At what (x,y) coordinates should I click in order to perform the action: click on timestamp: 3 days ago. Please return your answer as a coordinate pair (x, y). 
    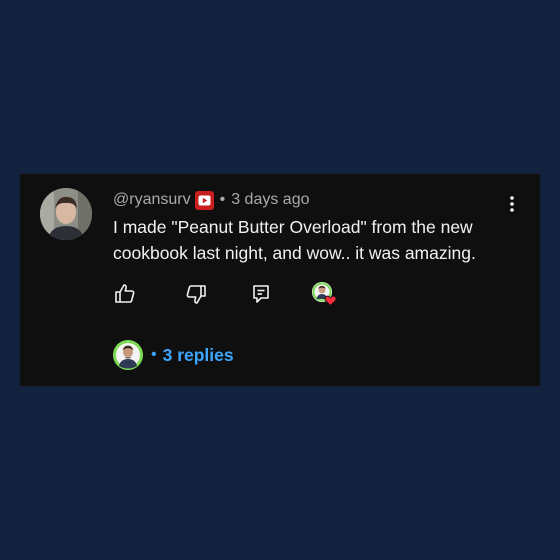
    Looking at the image, I should click on (270, 200).